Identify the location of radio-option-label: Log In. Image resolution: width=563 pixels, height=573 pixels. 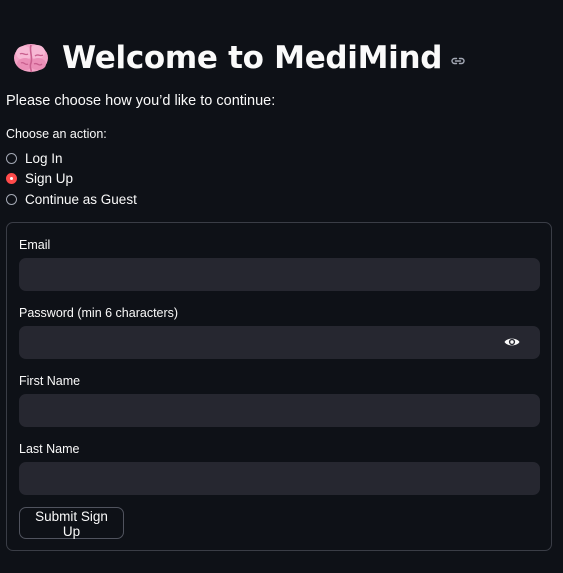
(44, 158).